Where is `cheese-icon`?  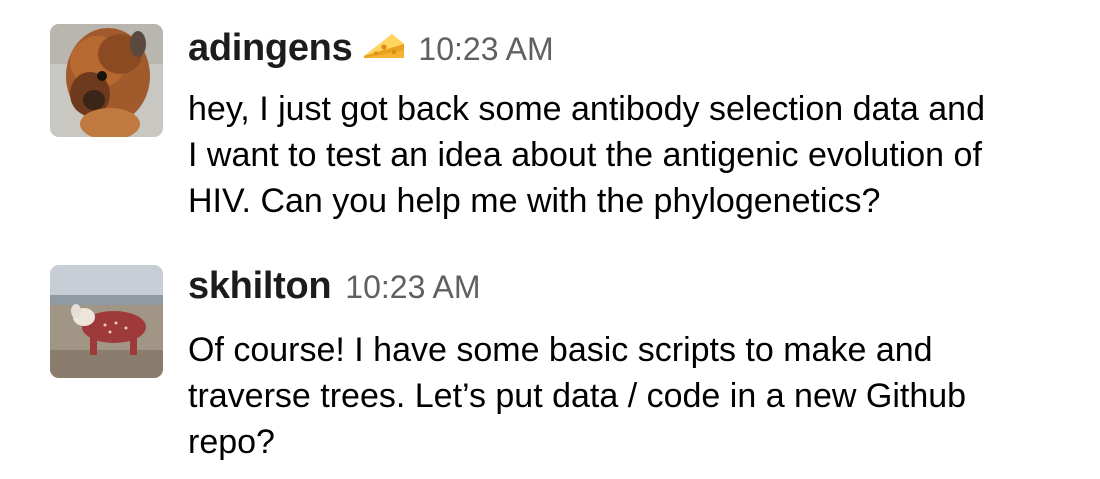
cheese-icon is located at coordinates (384, 46).